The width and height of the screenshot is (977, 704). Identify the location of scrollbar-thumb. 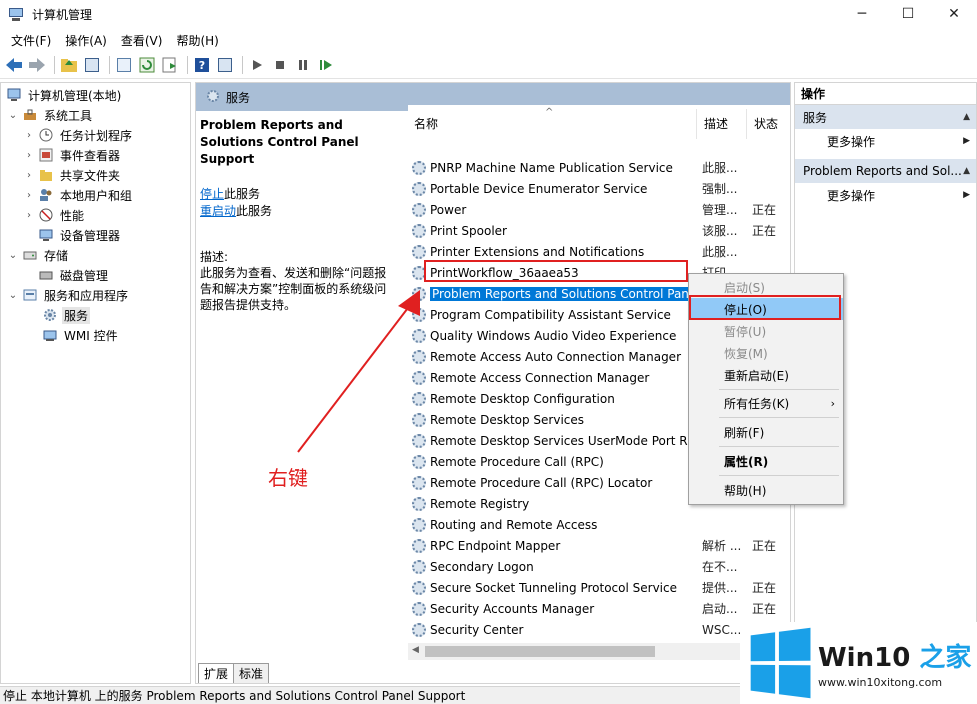
(540, 651).